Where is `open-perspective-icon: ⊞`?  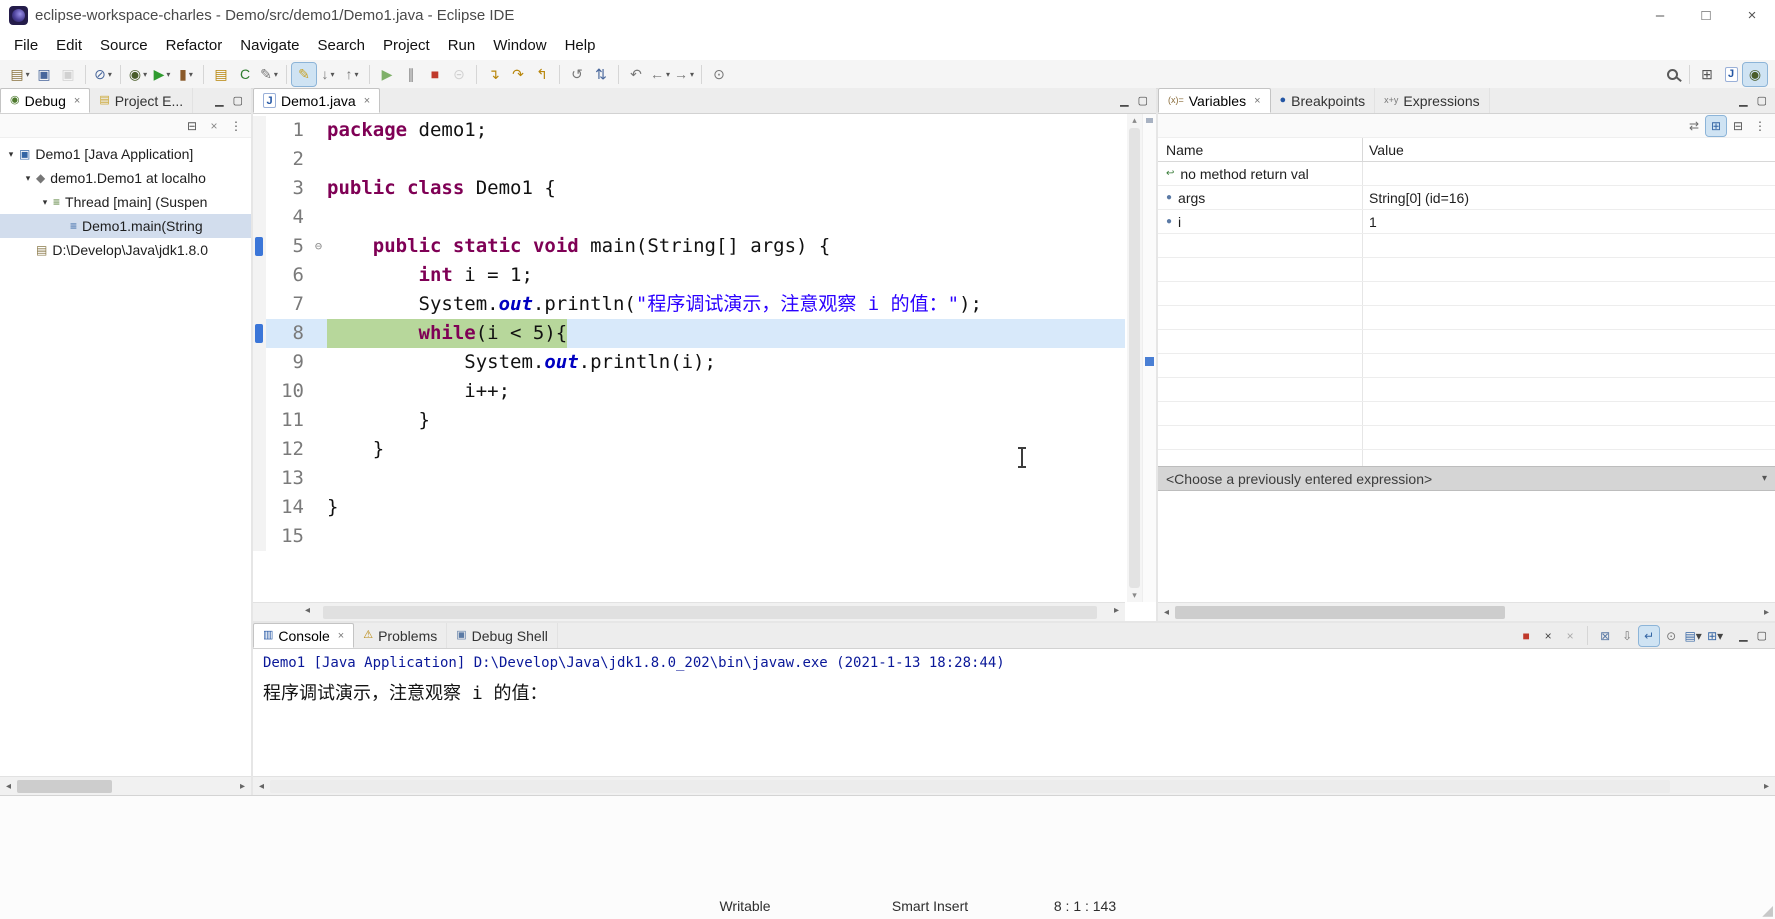
open-perspective-icon: ⊞ is located at coordinates (1707, 74).